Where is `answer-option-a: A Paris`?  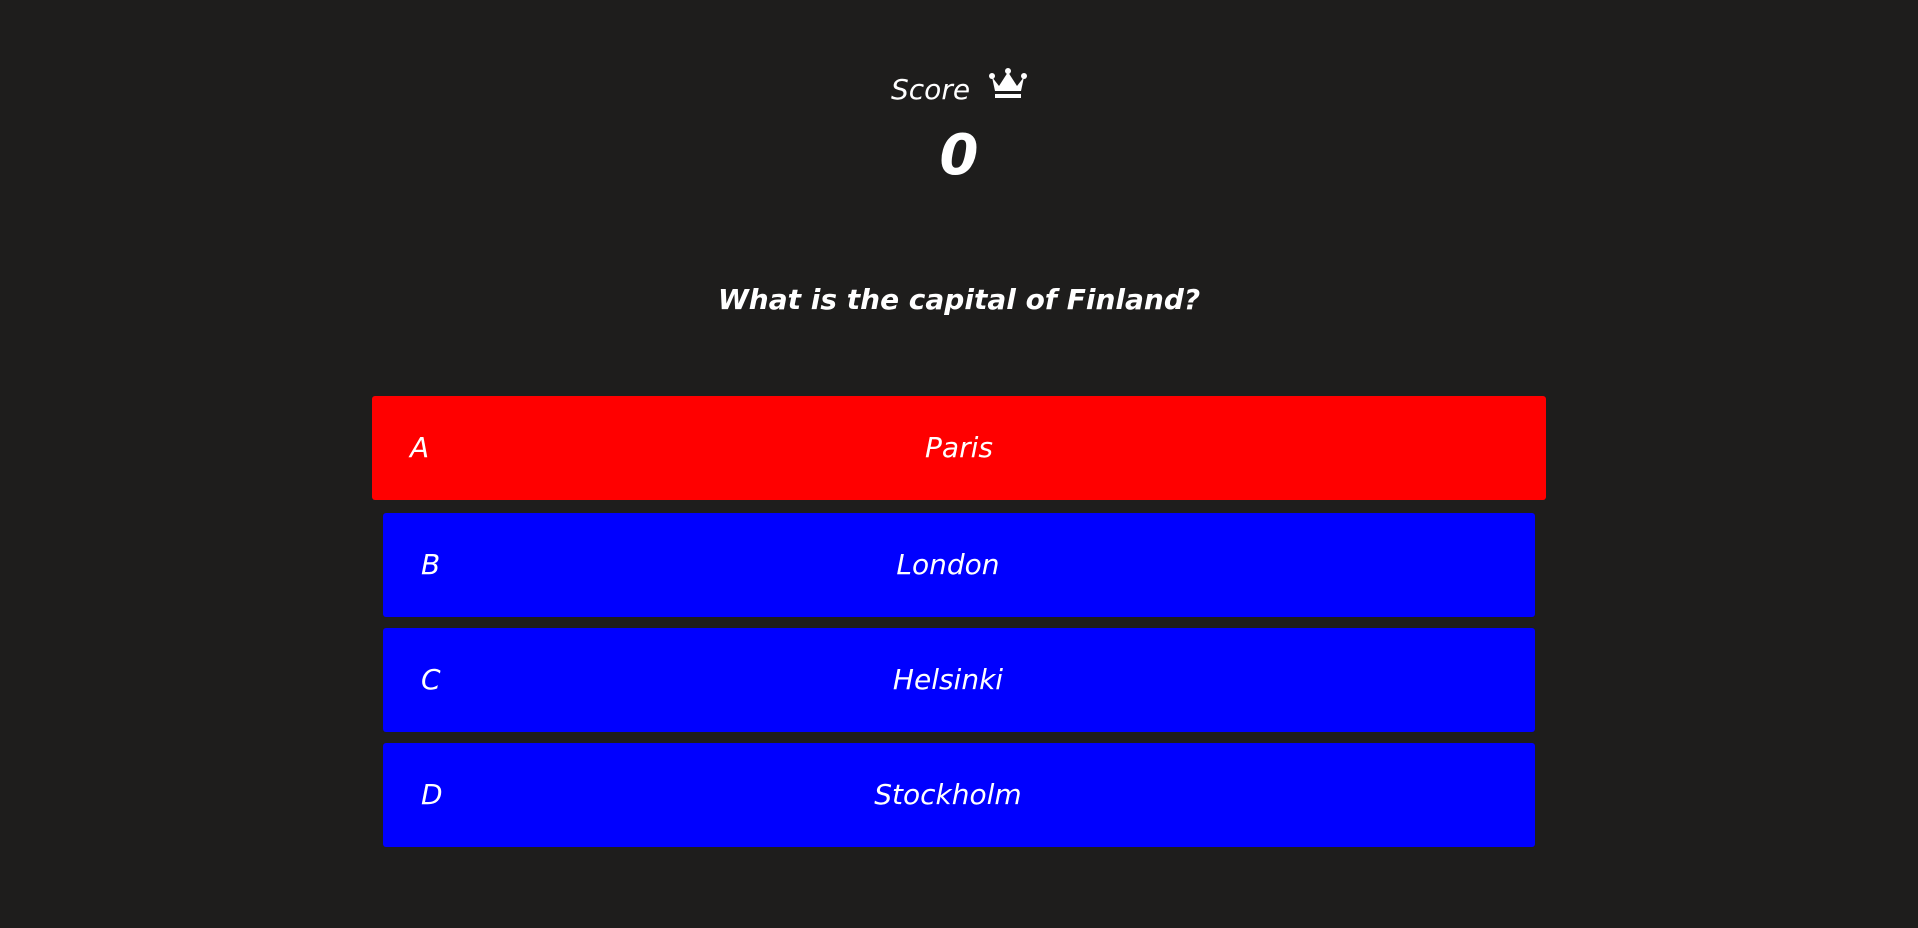
answer-option-a: A Paris is located at coordinates (959, 448).